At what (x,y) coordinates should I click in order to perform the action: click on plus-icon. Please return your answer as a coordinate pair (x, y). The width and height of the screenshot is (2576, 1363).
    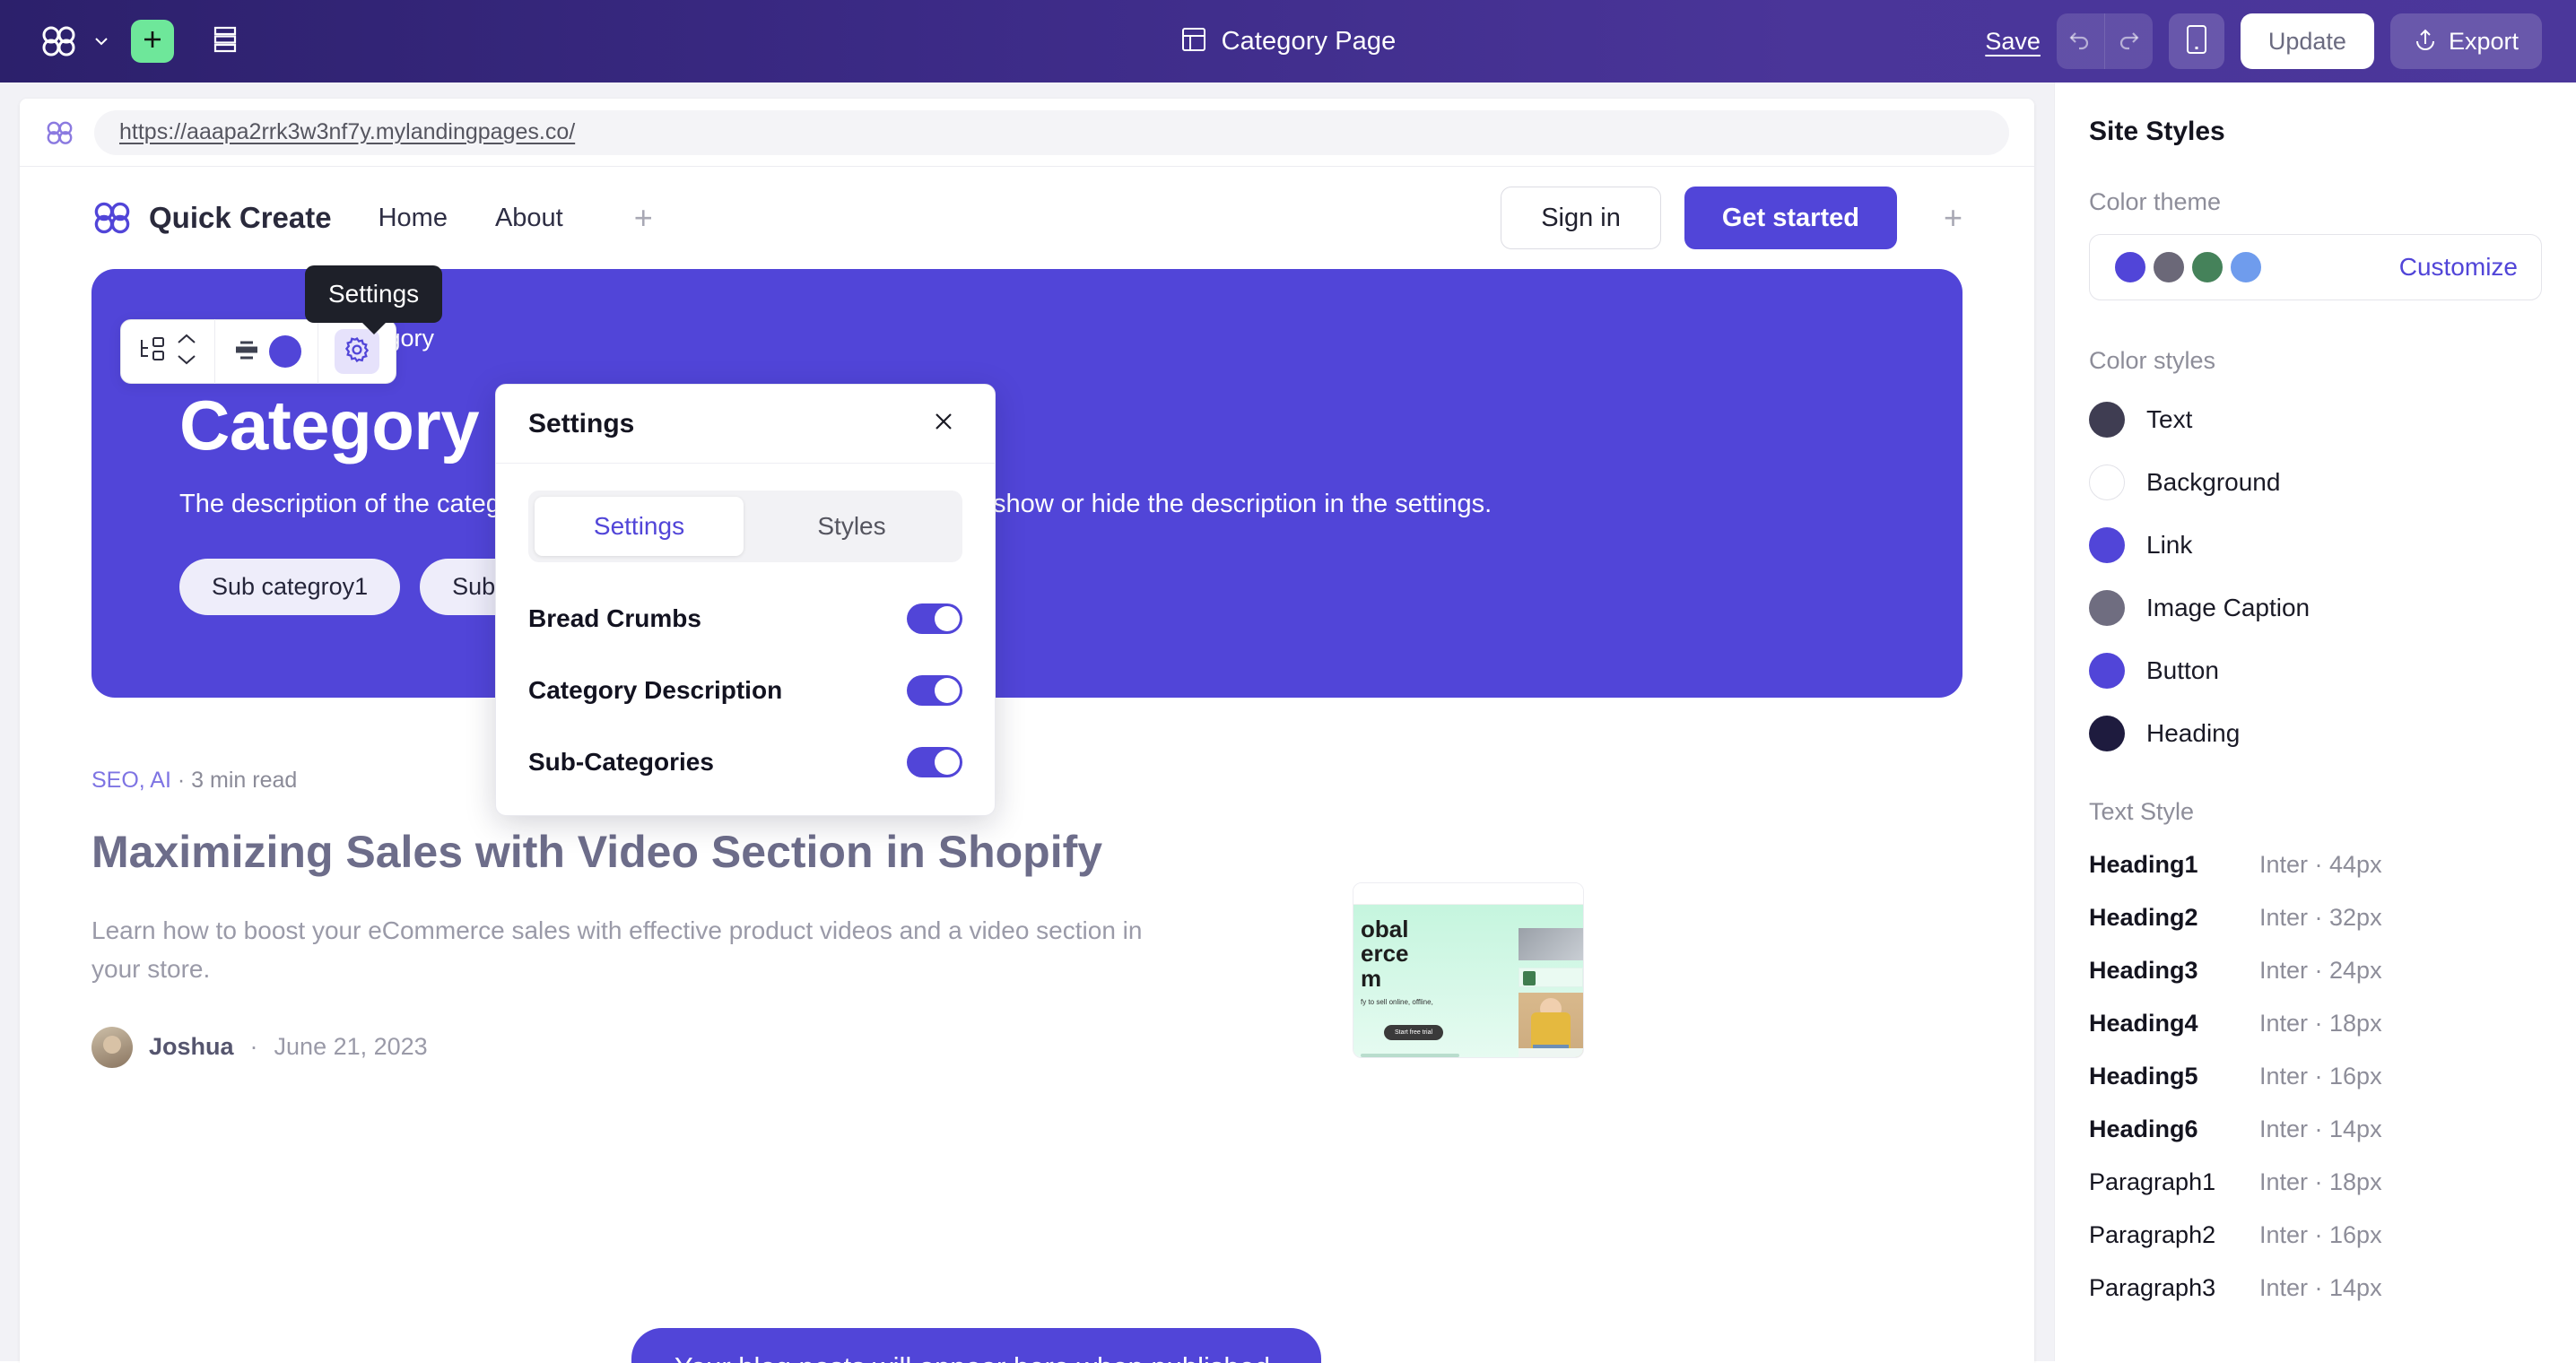
    Looking at the image, I should click on (152, 42).